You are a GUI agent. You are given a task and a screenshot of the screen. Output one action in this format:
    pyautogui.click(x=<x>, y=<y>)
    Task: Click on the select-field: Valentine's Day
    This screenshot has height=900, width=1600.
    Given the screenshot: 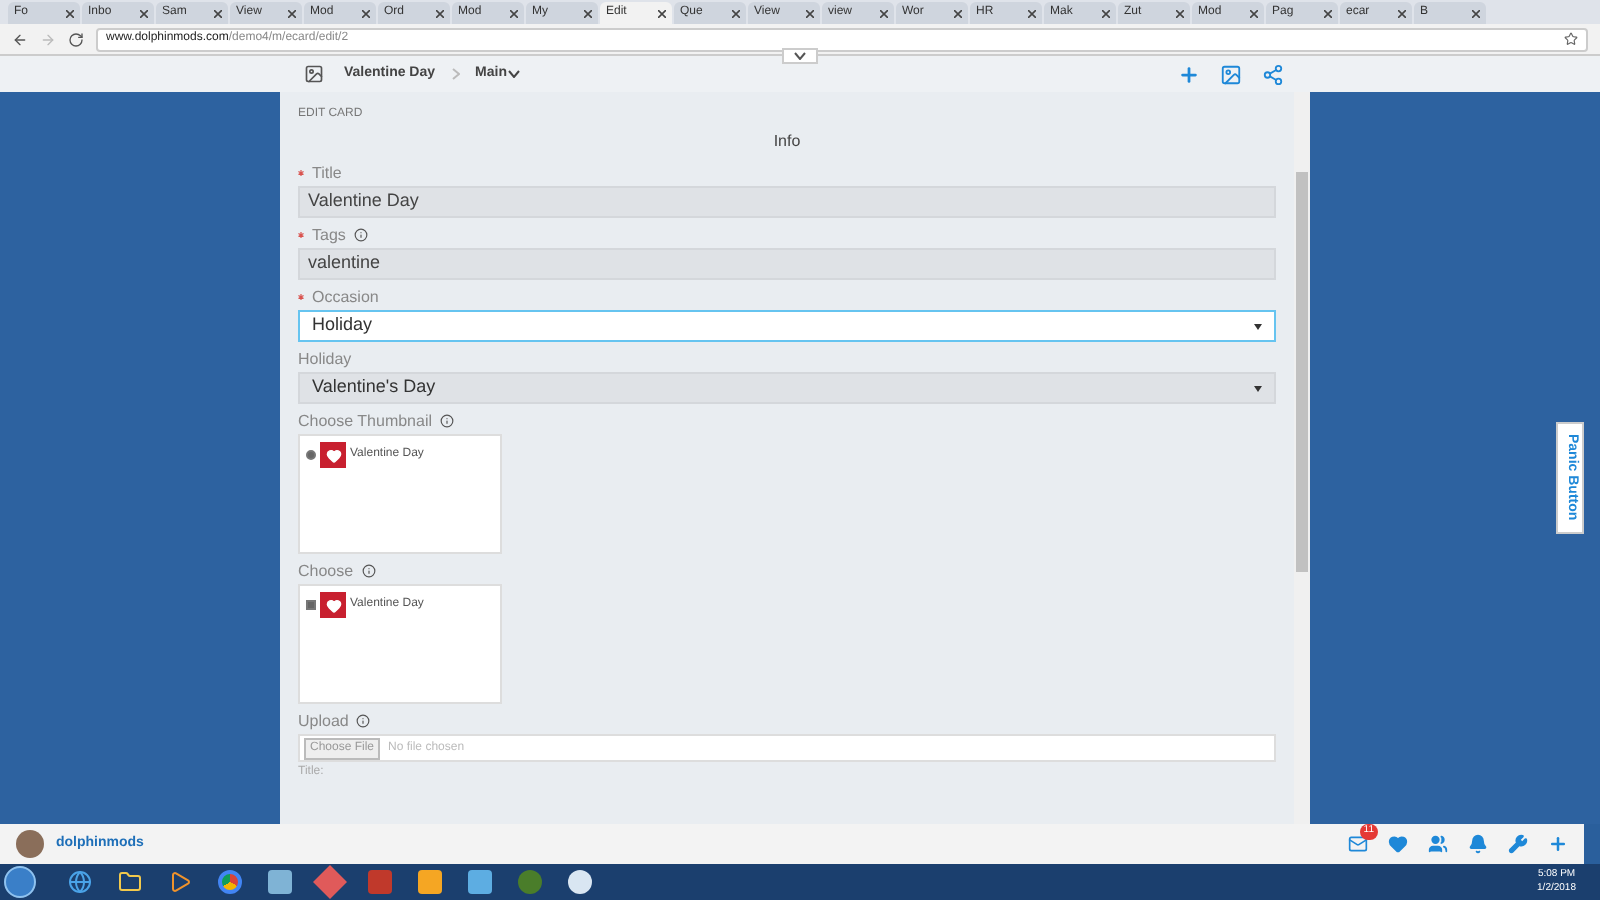 What is the action you would take?
    pyautogui.click(x=787, y=388)
    